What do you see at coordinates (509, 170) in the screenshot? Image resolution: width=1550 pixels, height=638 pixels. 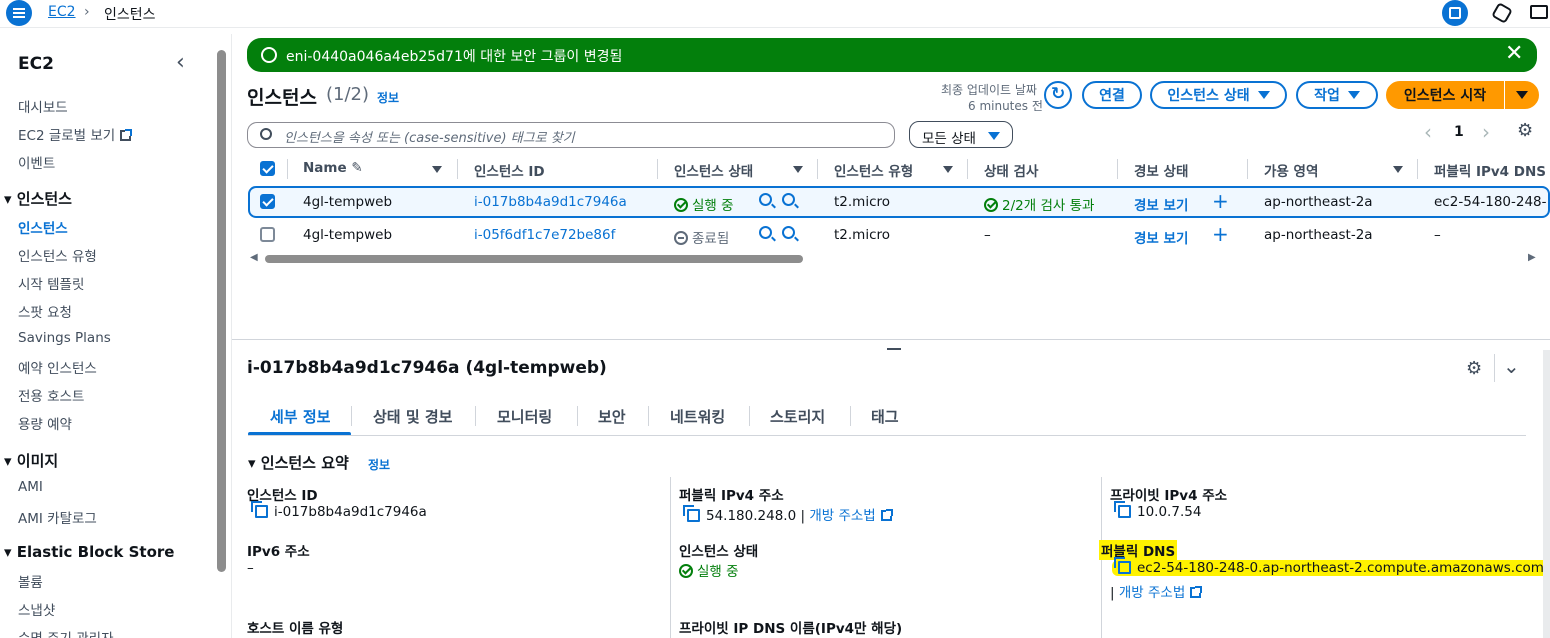 I see `column-header-instance-id: 인스턴스 ID` at bounding box center [509, 170].